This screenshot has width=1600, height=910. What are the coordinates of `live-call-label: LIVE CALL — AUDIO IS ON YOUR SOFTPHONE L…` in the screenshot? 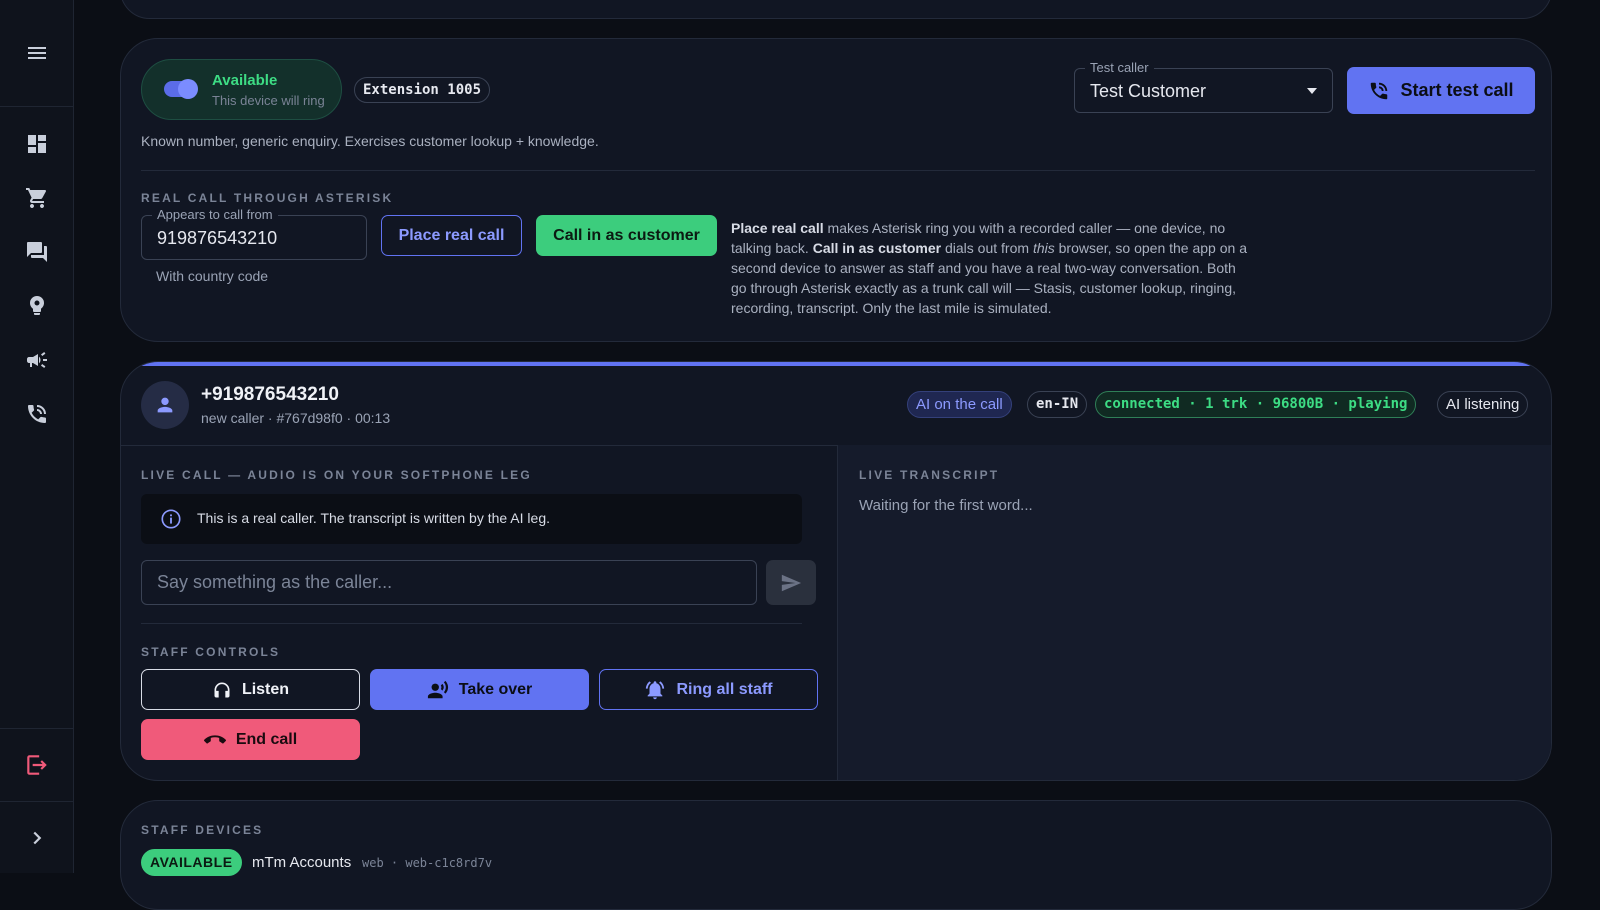 It's located at (336, 475).